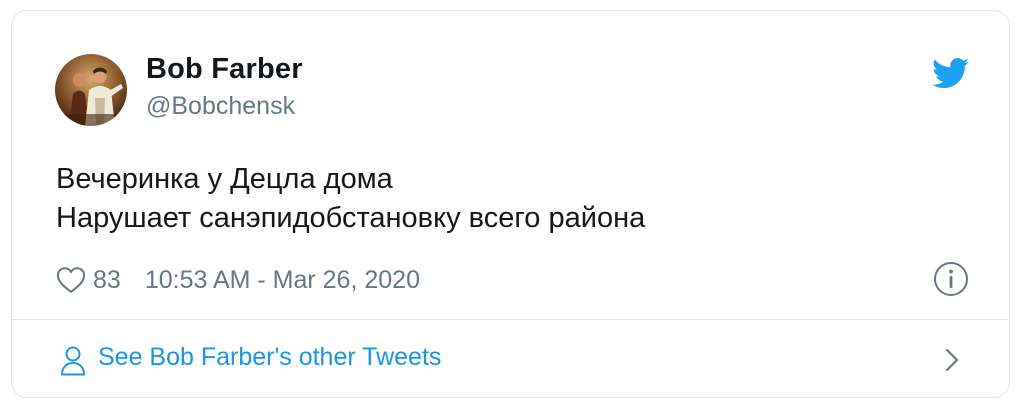 The width and height of the screenshot is (1022, 408). Describe the element at coordinates (951, 279) in the screenshot. I see `info-icon` at that location.